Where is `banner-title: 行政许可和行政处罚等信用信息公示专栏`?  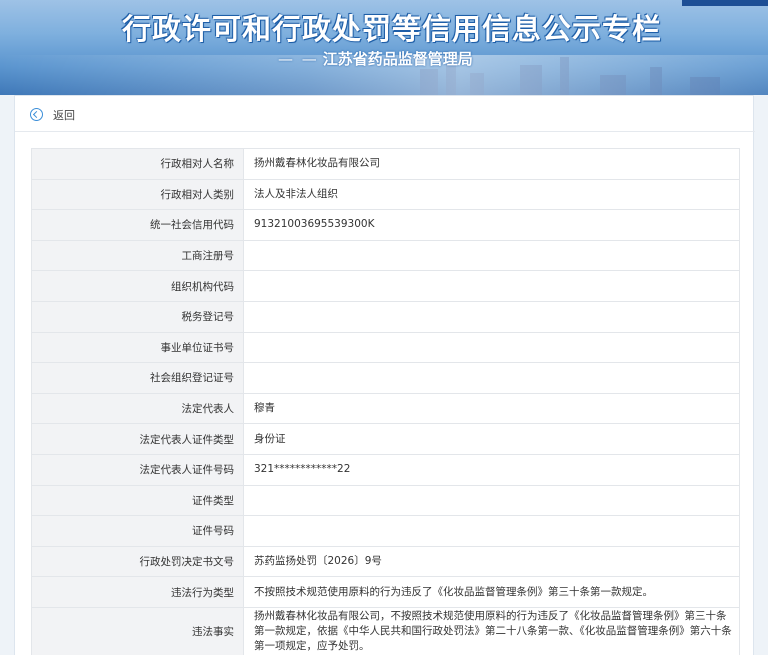 banner-title: 行政许可和行政处罚等信用信息公示专栏 is located at coordinates (392, 29).